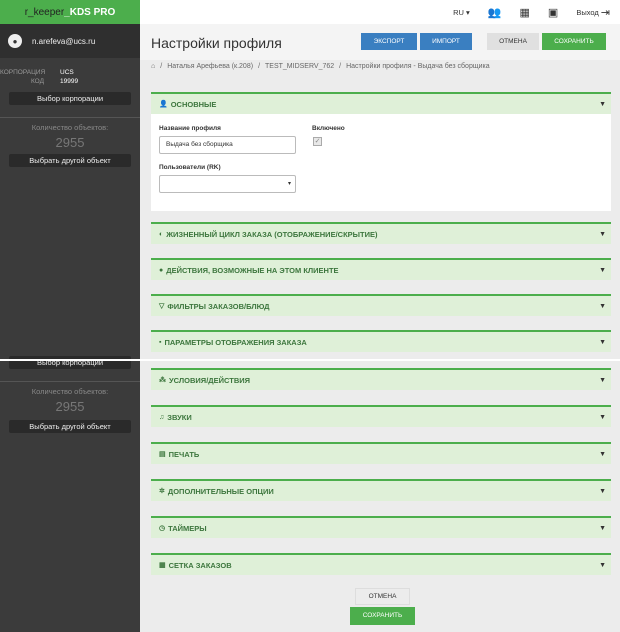  What do you see at coordinates (70, 391) in the screenshot?
I see `objects-count-label-lower: Количество объектов:` at bounding box center [70, 391].